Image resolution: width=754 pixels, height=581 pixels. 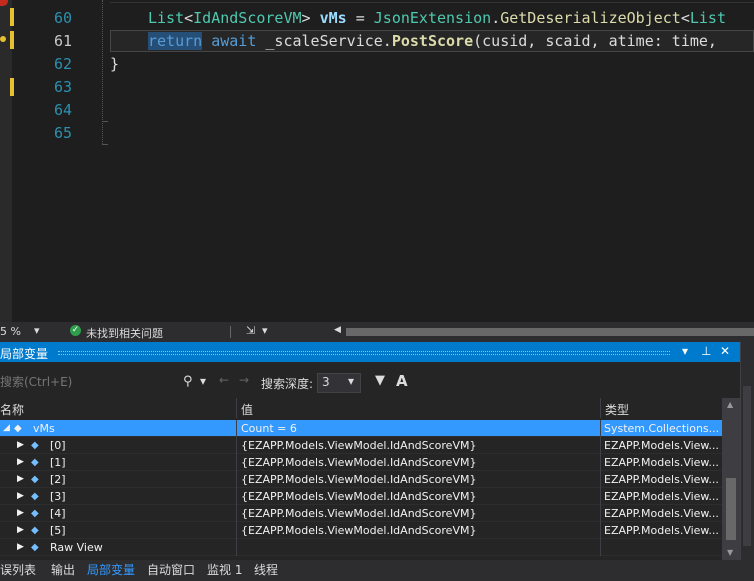 I want to click on scroll-thumb, so click(x=731, y=509).